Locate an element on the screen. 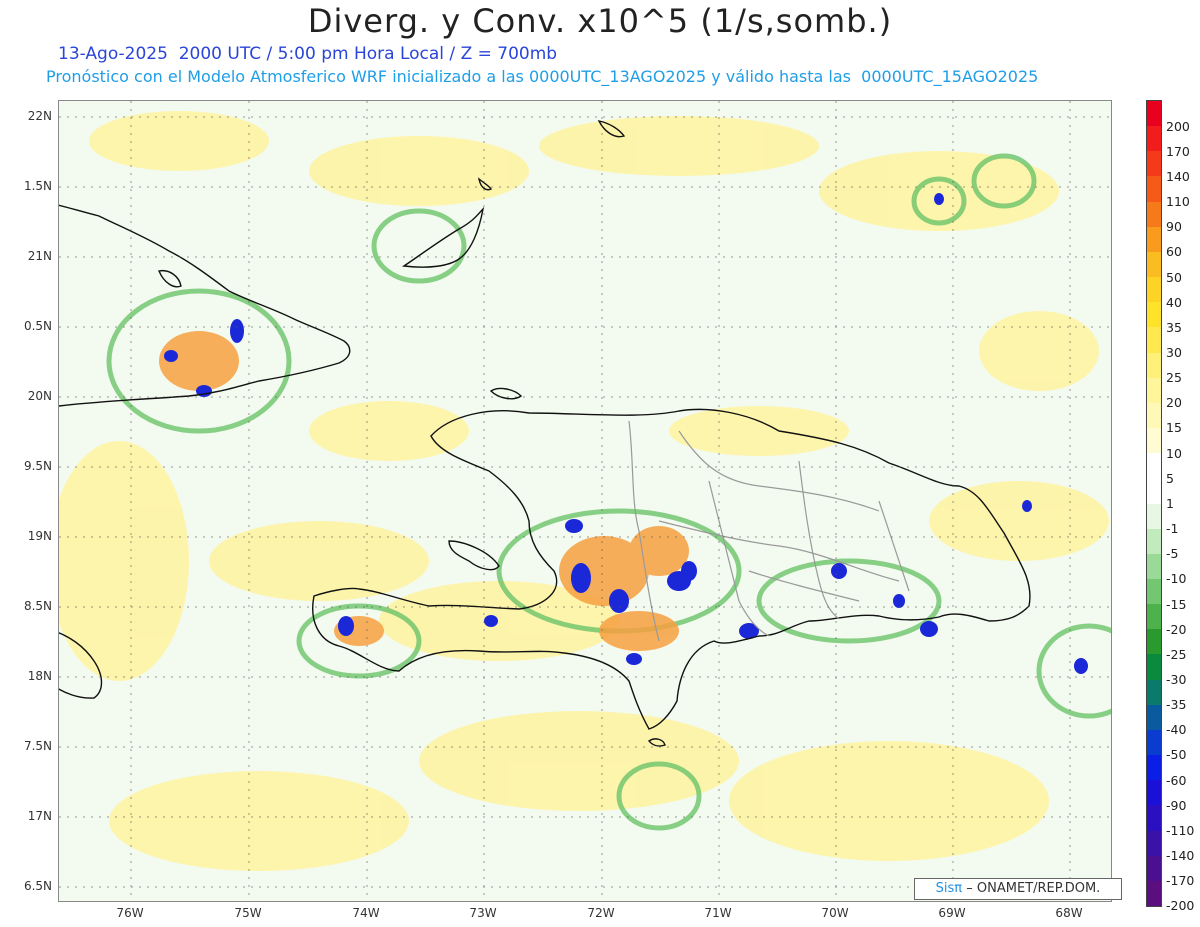 This screenshot has height=927, width=1200. colorbar-label: 30 is located at coordinates (1174, 352).